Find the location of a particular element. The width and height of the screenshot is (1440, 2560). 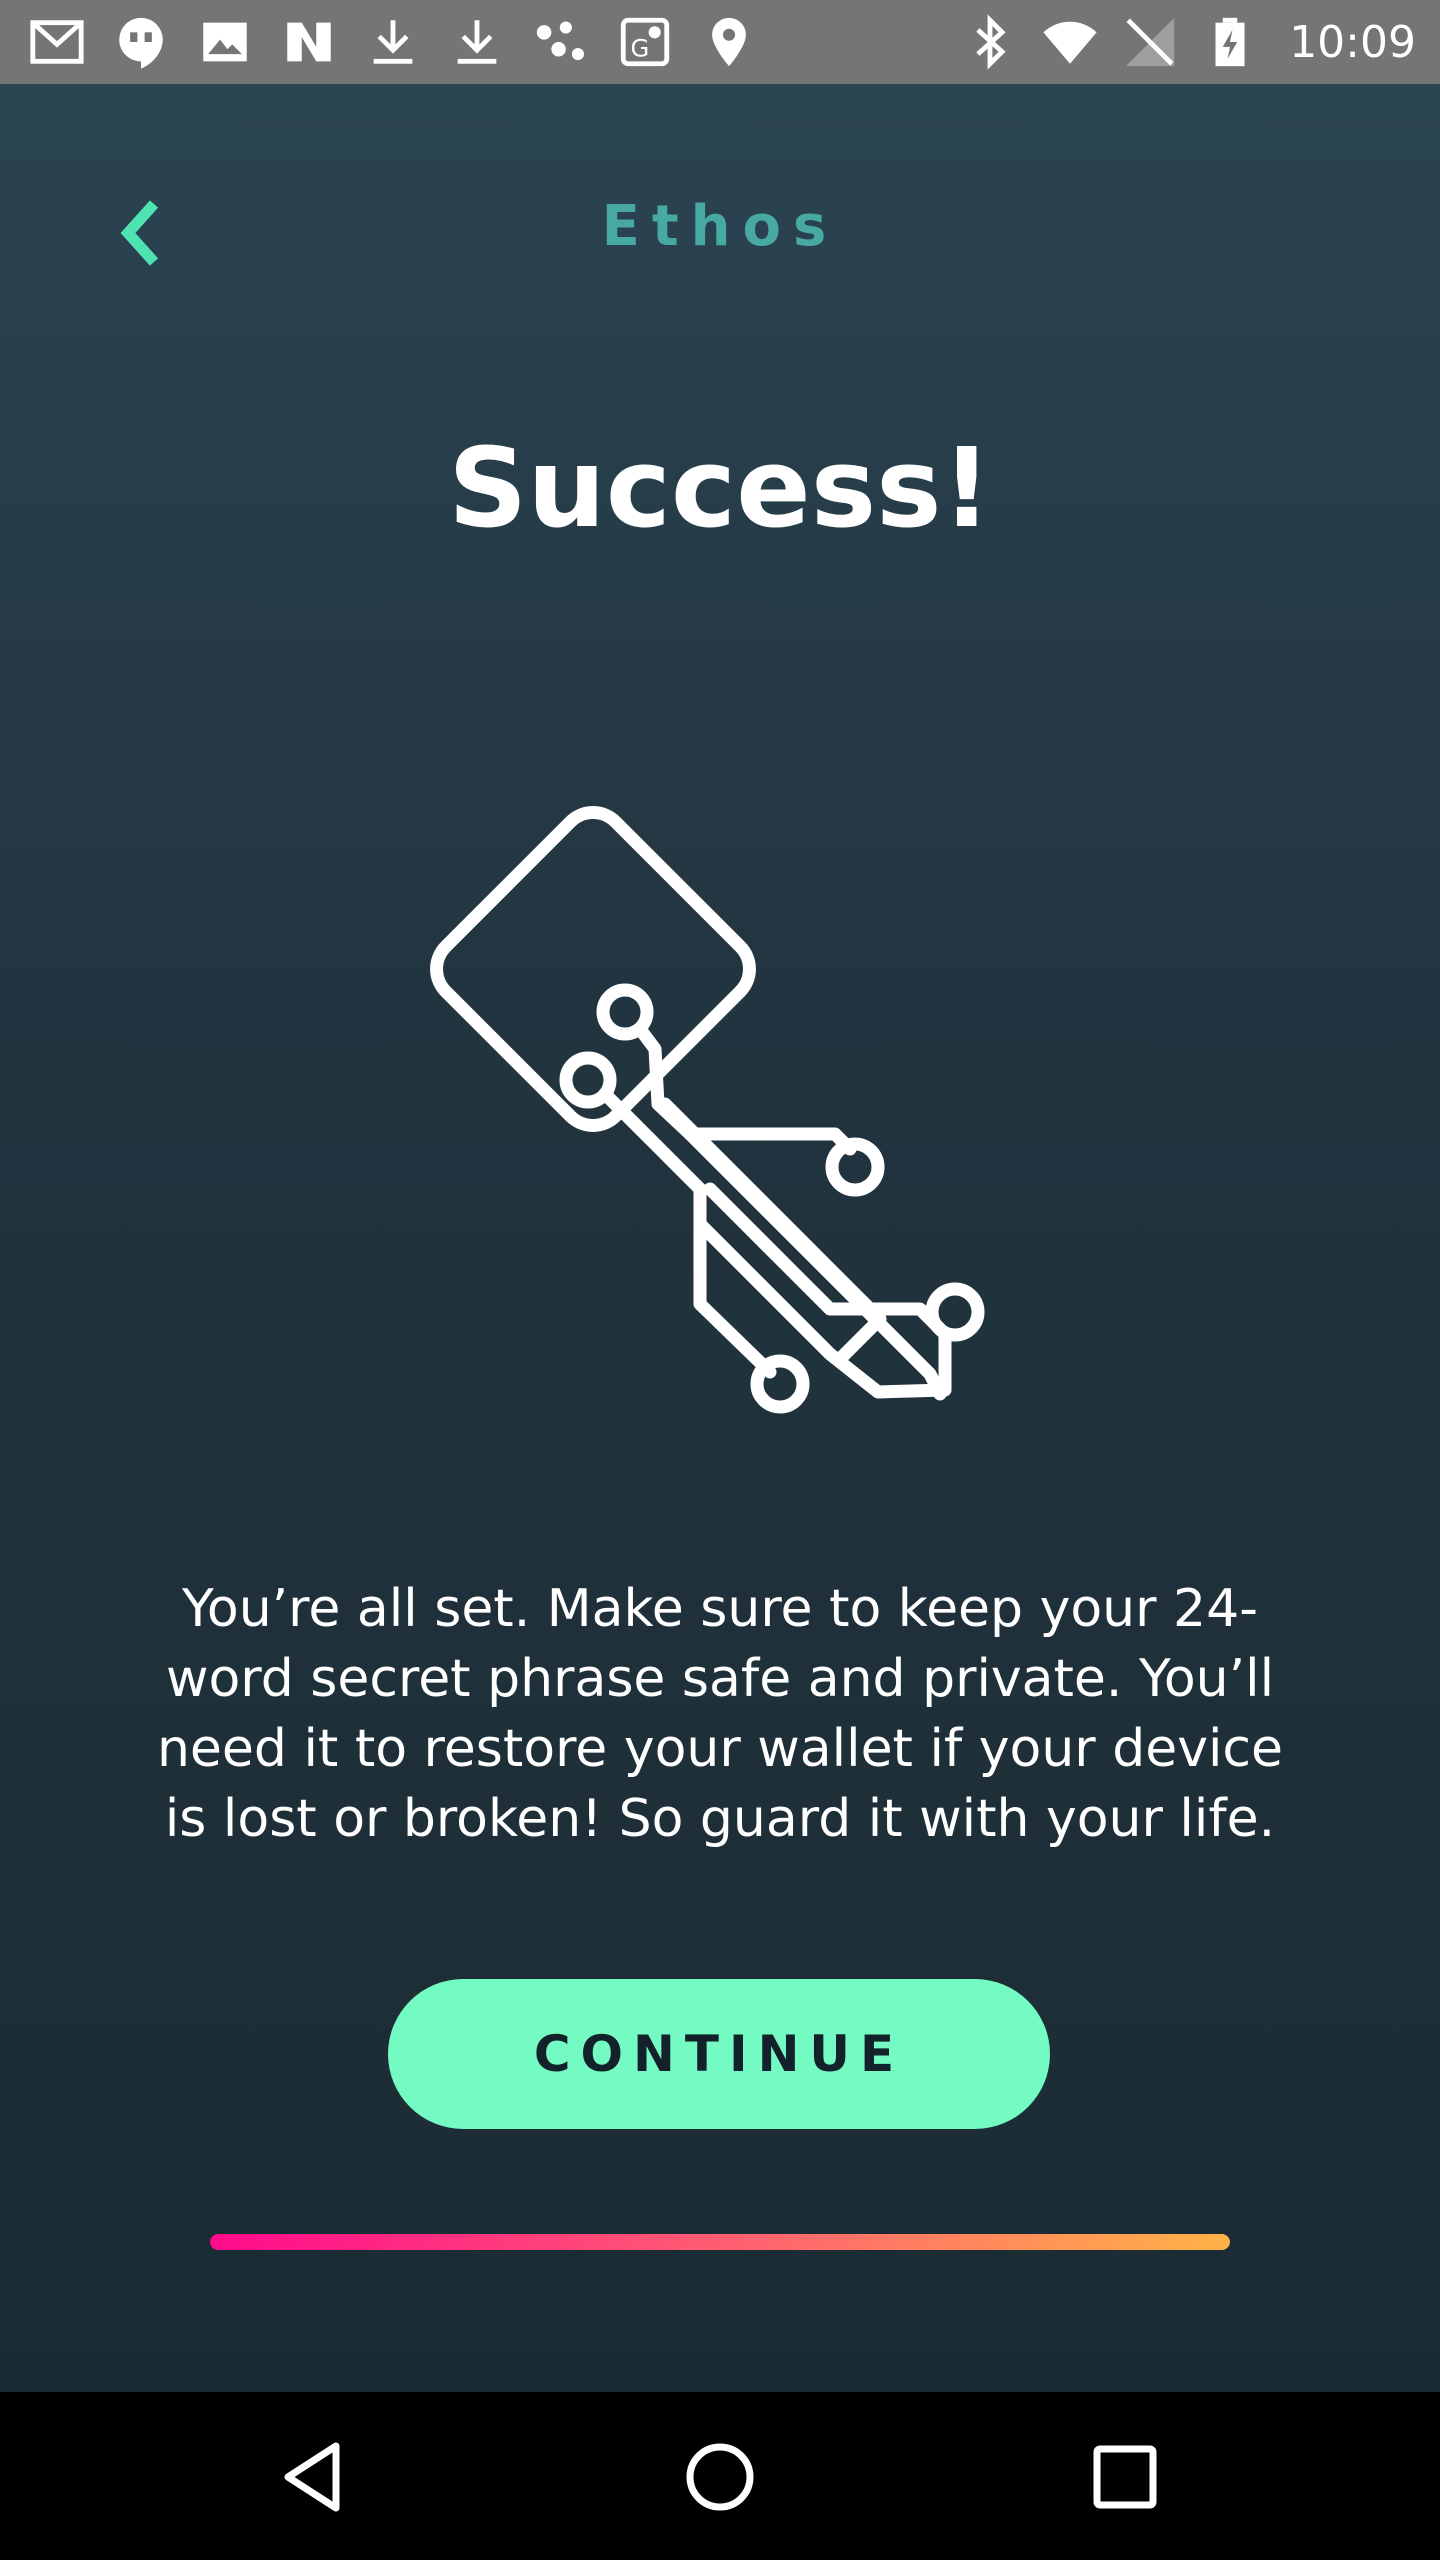

nav-home-button is located at coordinates (720, 2477).